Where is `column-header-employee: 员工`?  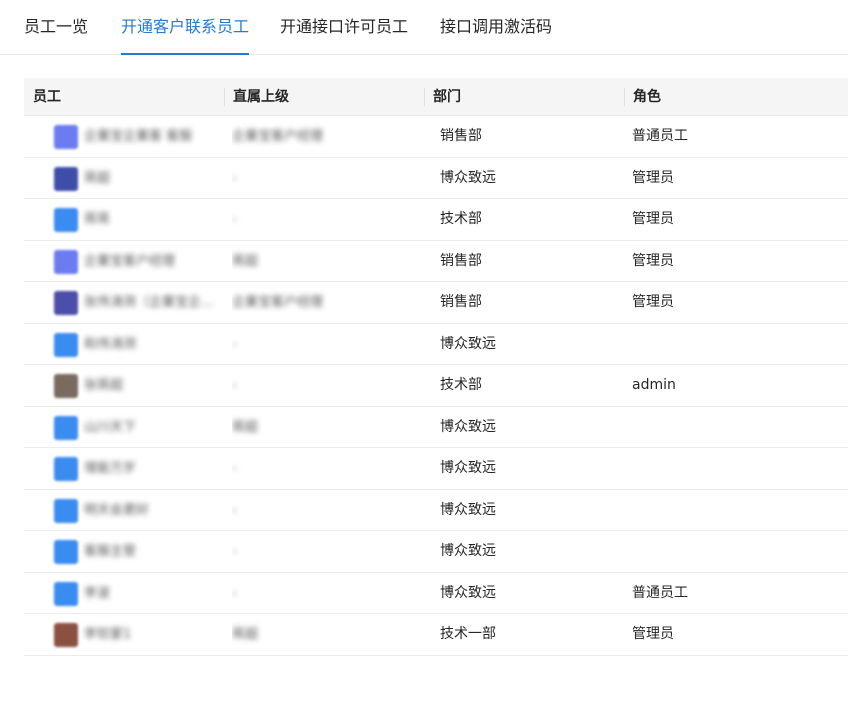 column-header-employee: 员工 is located at coordinates (124, 97).